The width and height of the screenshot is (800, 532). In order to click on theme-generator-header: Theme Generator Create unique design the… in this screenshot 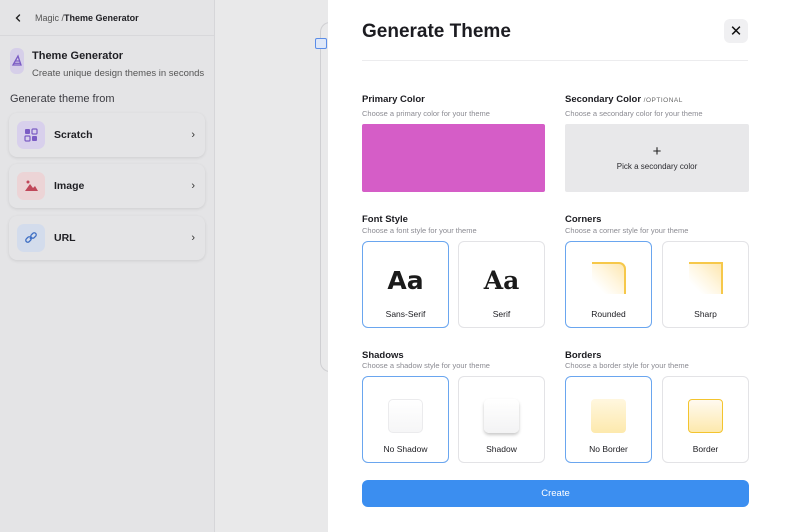, I will do `click(107, 77)`.